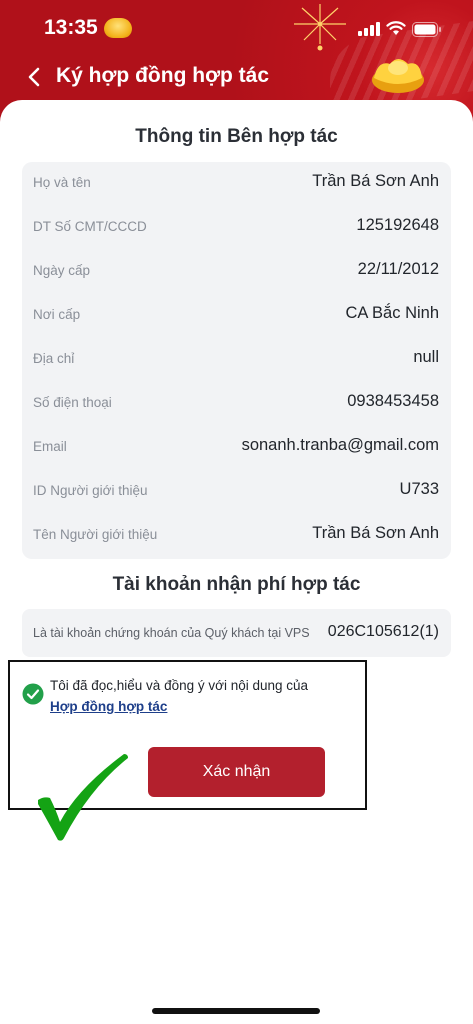 This screenshot has width=473, height=1024. Describe the element at coordinates (383, 631) in the screenshot. I see `fee-account-value: 026C105612(1)` at that location.